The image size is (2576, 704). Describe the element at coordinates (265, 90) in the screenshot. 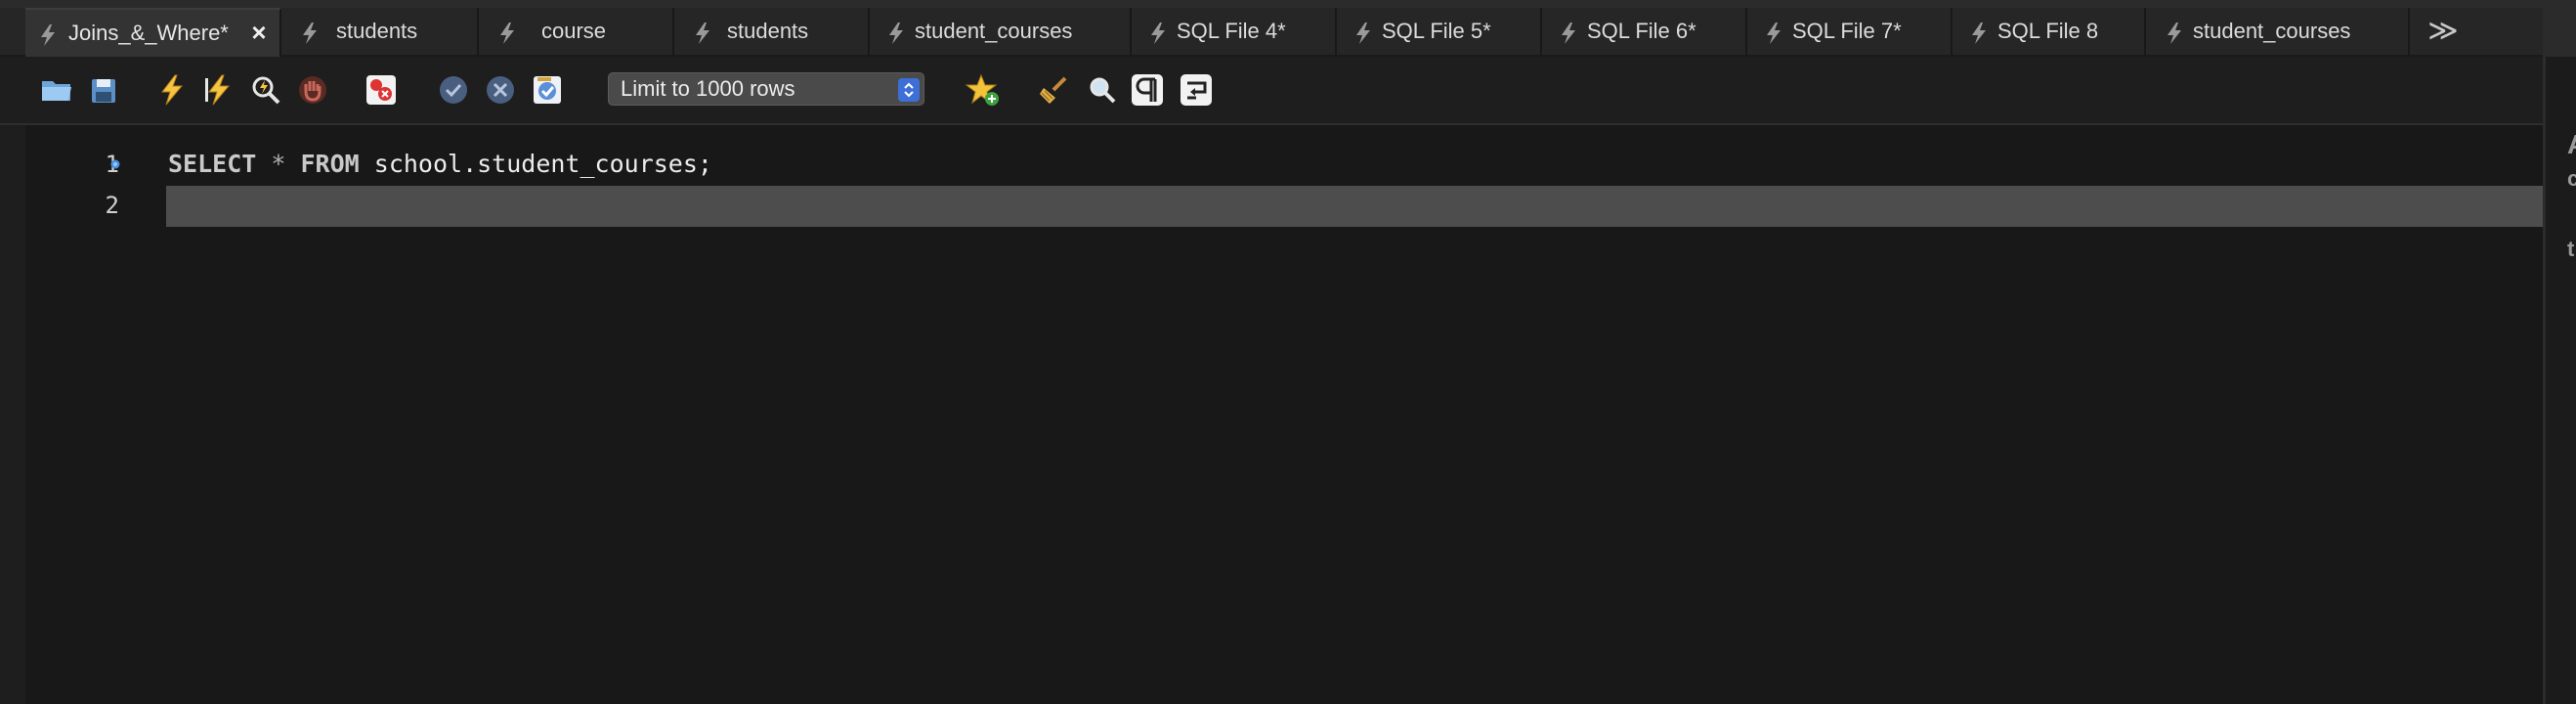

I see `explain-icon` at that location.